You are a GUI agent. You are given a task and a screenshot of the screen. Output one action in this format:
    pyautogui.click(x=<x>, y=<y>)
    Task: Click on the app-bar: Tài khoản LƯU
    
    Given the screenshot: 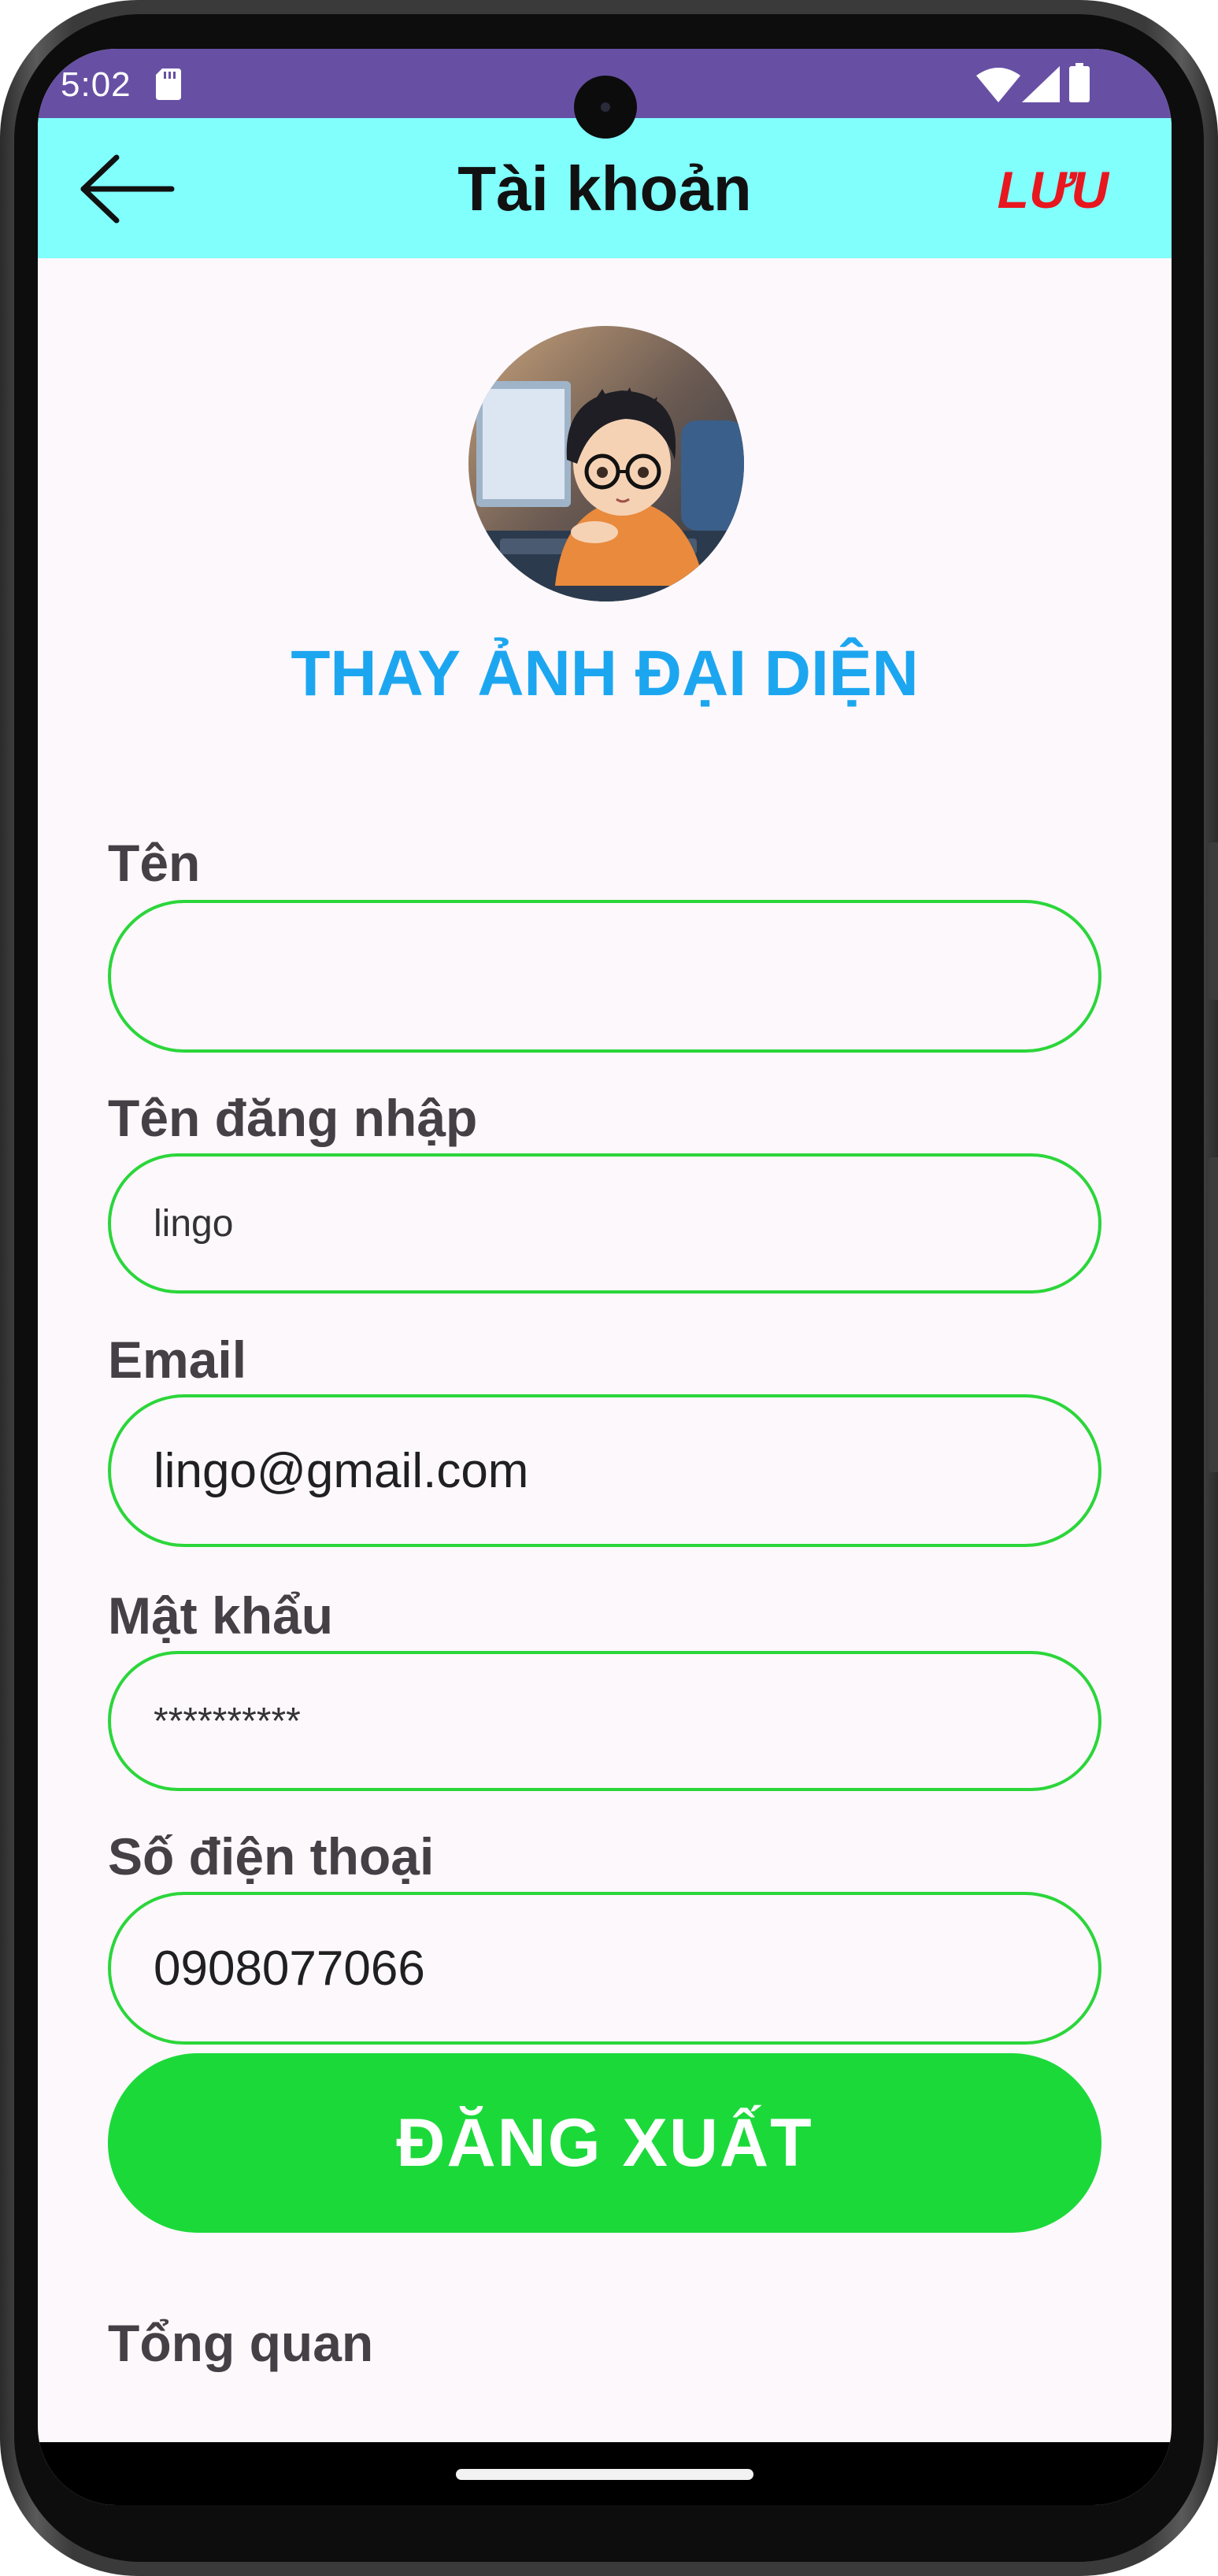 What is the action you would take?
    pyautogui.click(x=605, y=188)
    